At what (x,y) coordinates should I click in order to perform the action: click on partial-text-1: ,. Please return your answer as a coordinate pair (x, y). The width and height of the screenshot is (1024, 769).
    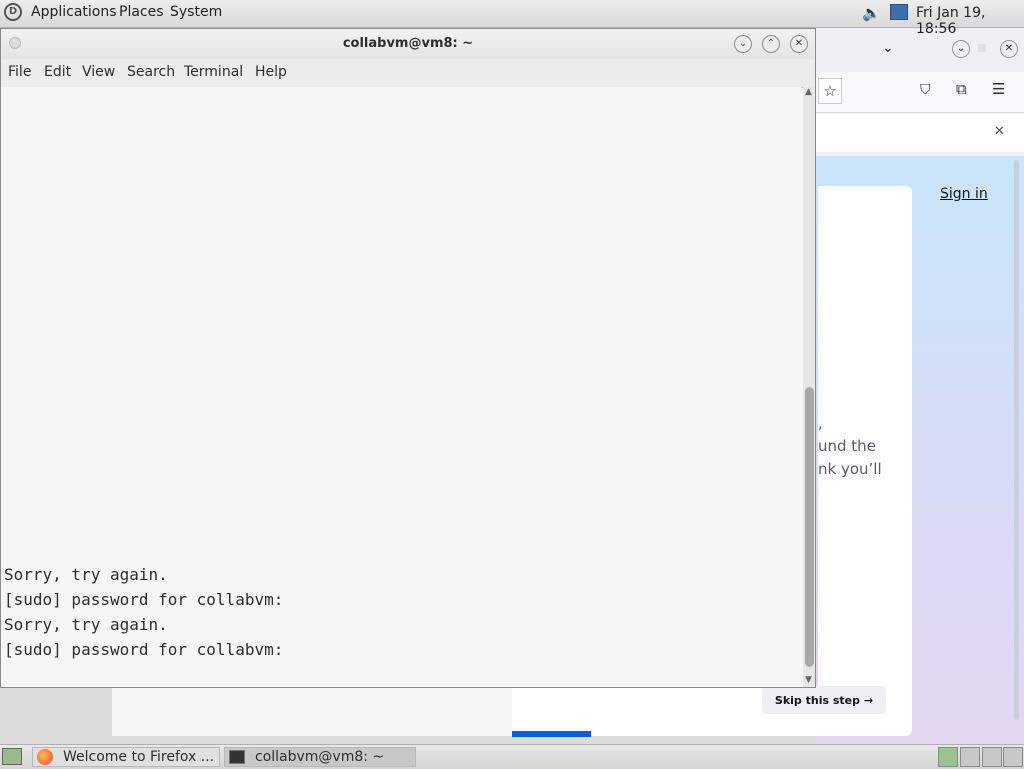
    Looking at the image, I should click on (820, 423).